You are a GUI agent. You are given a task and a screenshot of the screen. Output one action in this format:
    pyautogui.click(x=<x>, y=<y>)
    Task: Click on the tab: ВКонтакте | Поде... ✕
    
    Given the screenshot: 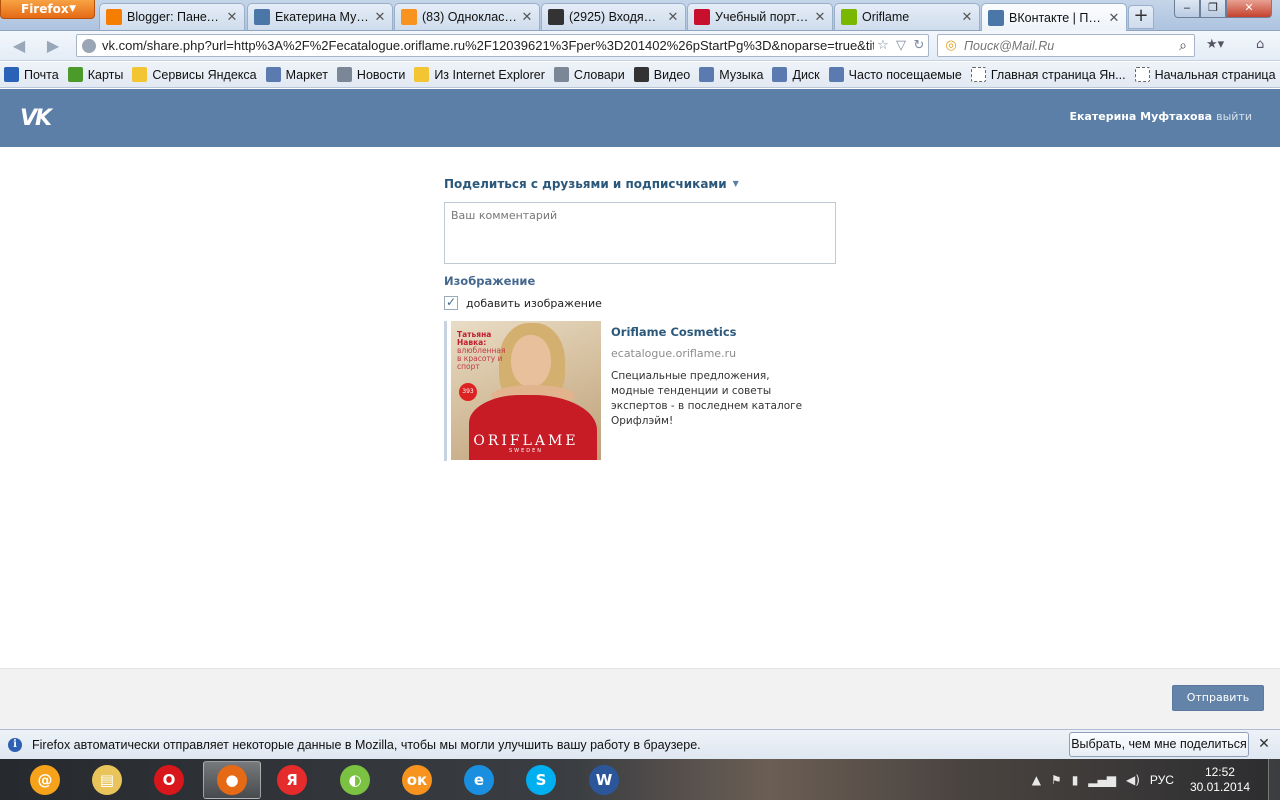 What is the action you would take?
    pyautogui.click(x=1054, y=17)
    